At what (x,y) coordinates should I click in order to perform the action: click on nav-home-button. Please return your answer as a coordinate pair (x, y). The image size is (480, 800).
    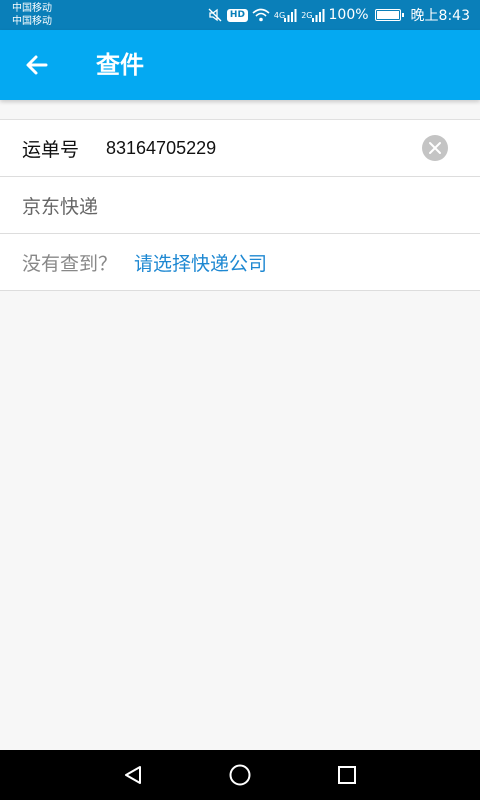
    Looking at the image, I should click on (240, 775).